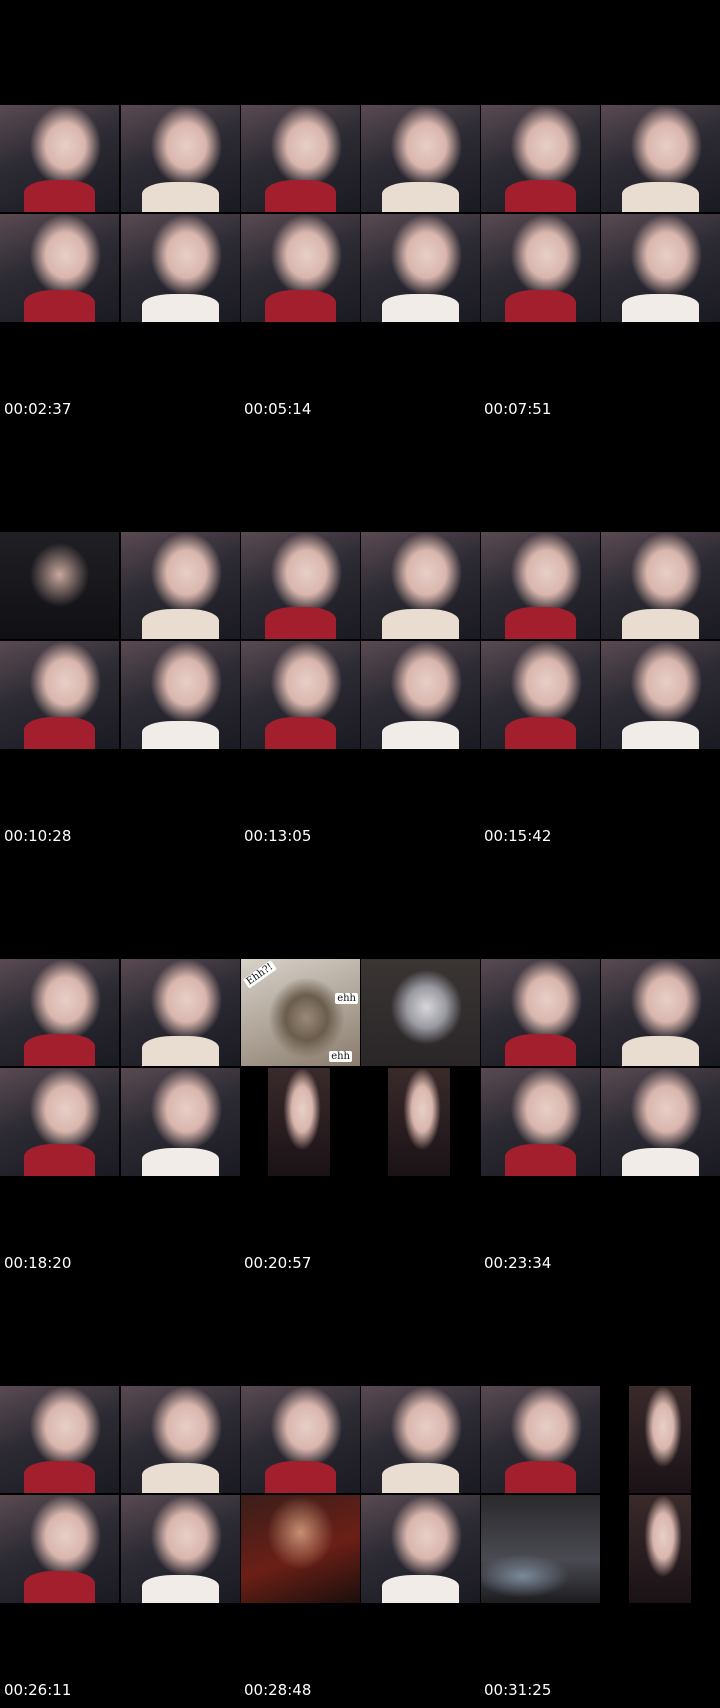 Image resolution: width=720 pixels, height=1708 pixels. What do you see at coordinates (518, 1690) in the screenshot?
I see `timestamp-label: 00:31:25` at bounding box center [518, 1690].